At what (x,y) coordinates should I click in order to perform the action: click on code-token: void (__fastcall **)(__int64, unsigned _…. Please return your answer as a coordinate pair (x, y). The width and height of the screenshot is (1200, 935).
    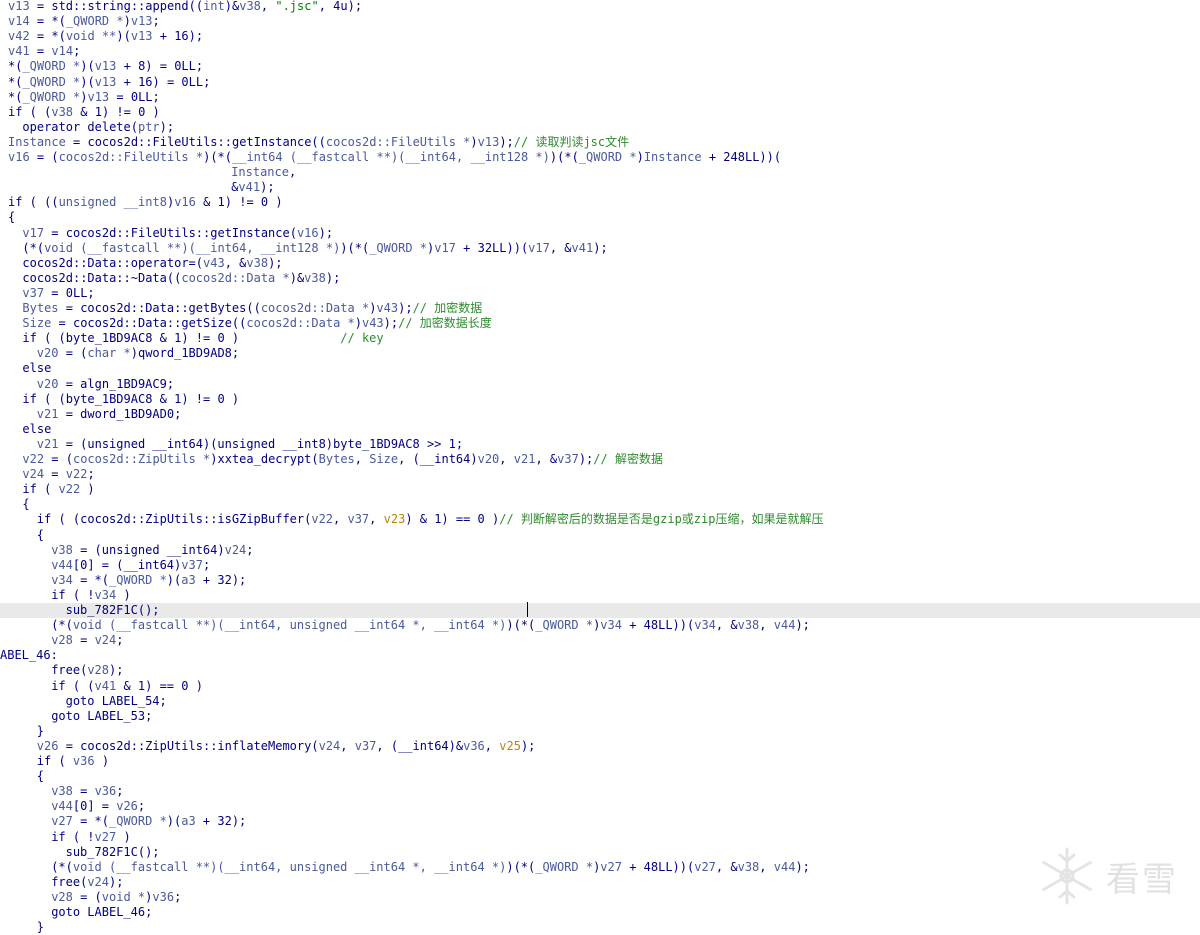
    Looking at the image, I should click on (289, 866).